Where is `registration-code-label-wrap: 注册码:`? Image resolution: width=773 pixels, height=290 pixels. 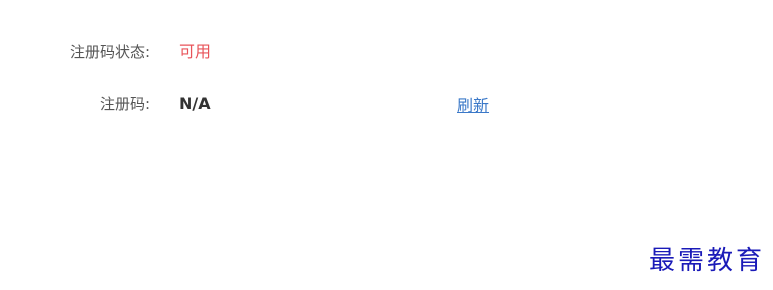
registration-code-label-wrap: 注册码: is located at coordinates (75, 104).